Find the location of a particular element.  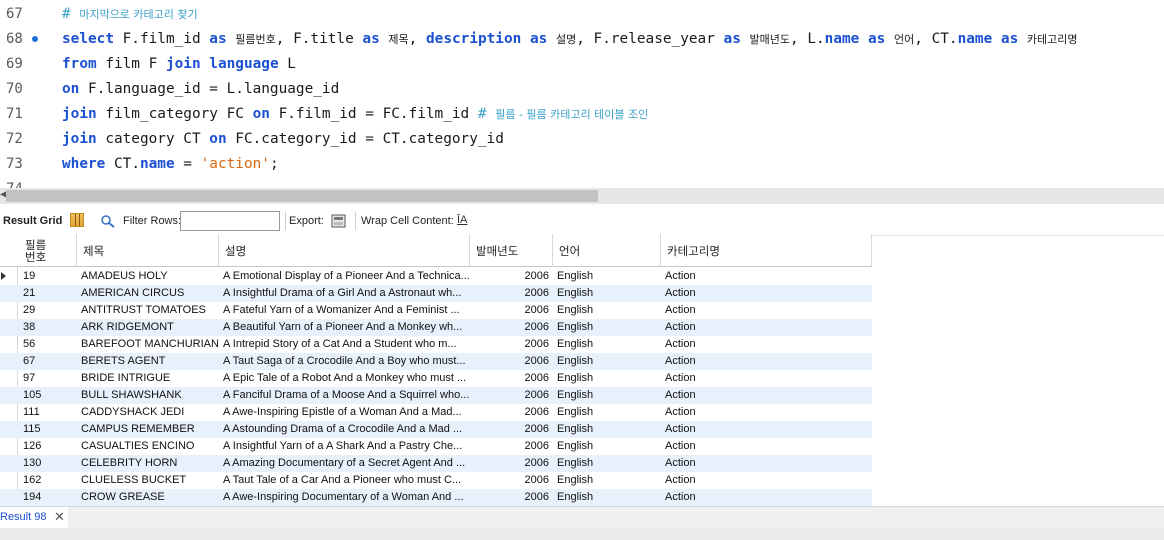

table-cell: 97 is located at coordinates (48, 378).